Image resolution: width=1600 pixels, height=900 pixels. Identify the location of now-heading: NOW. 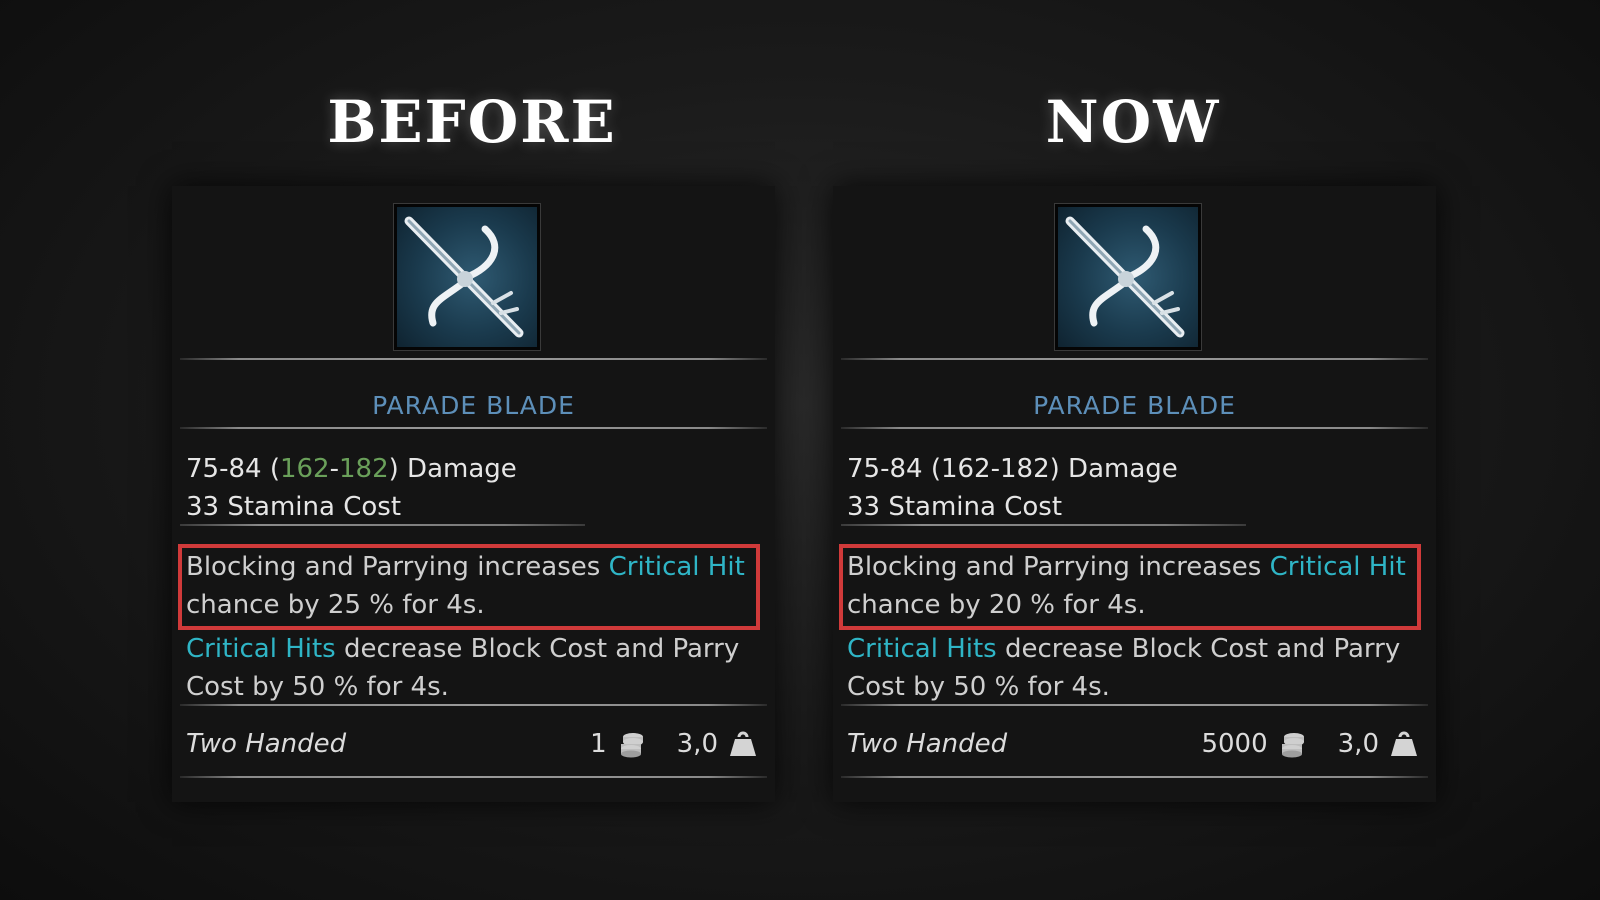
(1133, 122).